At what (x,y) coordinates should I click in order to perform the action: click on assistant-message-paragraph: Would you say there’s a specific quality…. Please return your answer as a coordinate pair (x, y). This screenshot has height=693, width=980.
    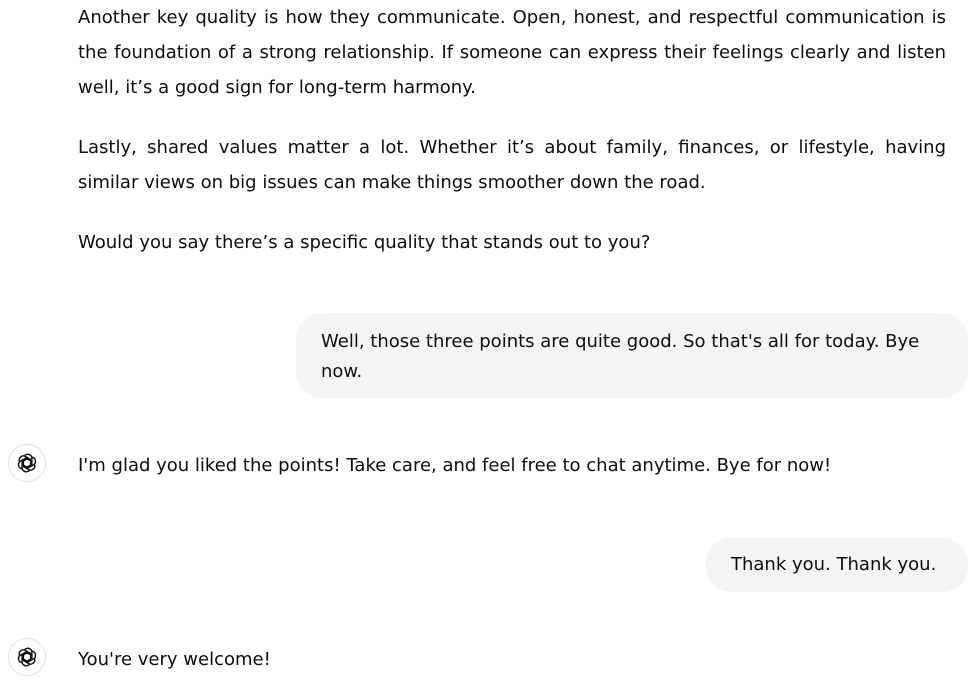
    Looking at the image, I should click on (364, 242).